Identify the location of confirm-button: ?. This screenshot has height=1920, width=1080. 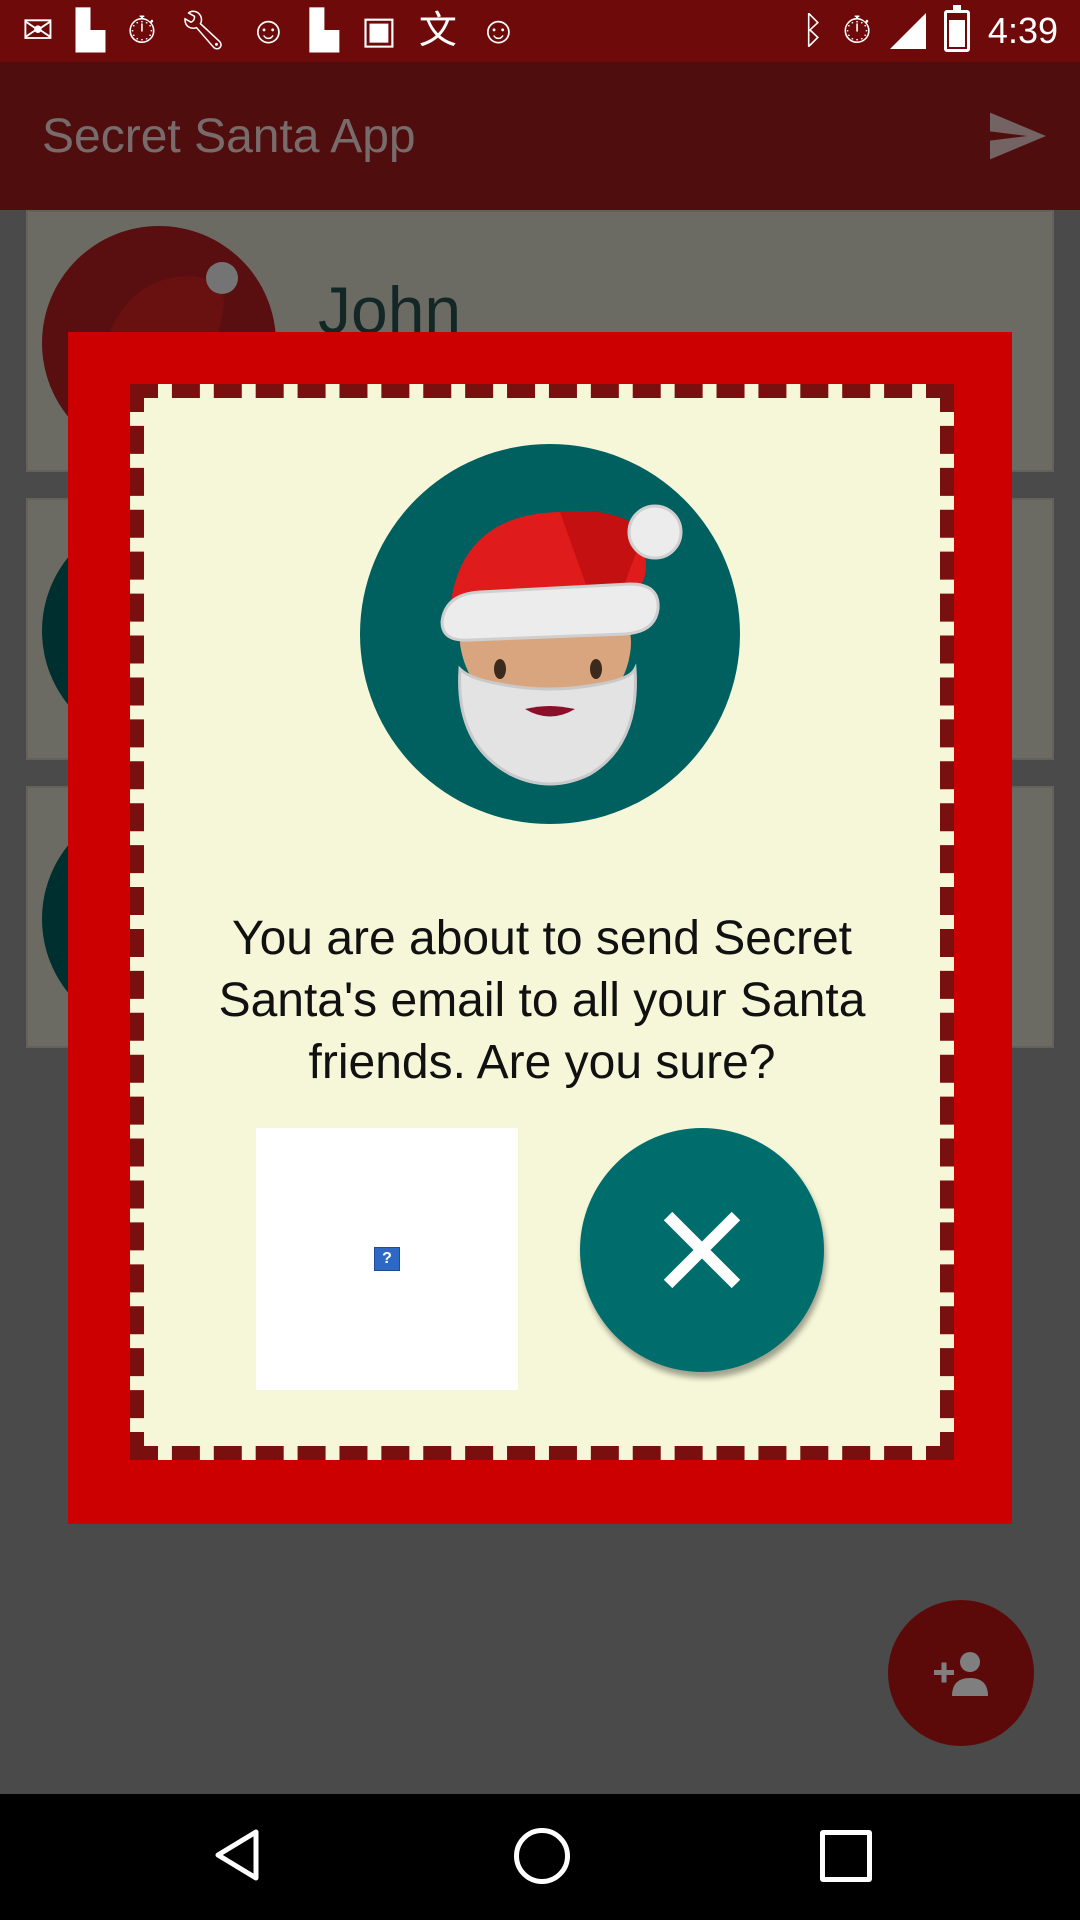
(387, 1259).